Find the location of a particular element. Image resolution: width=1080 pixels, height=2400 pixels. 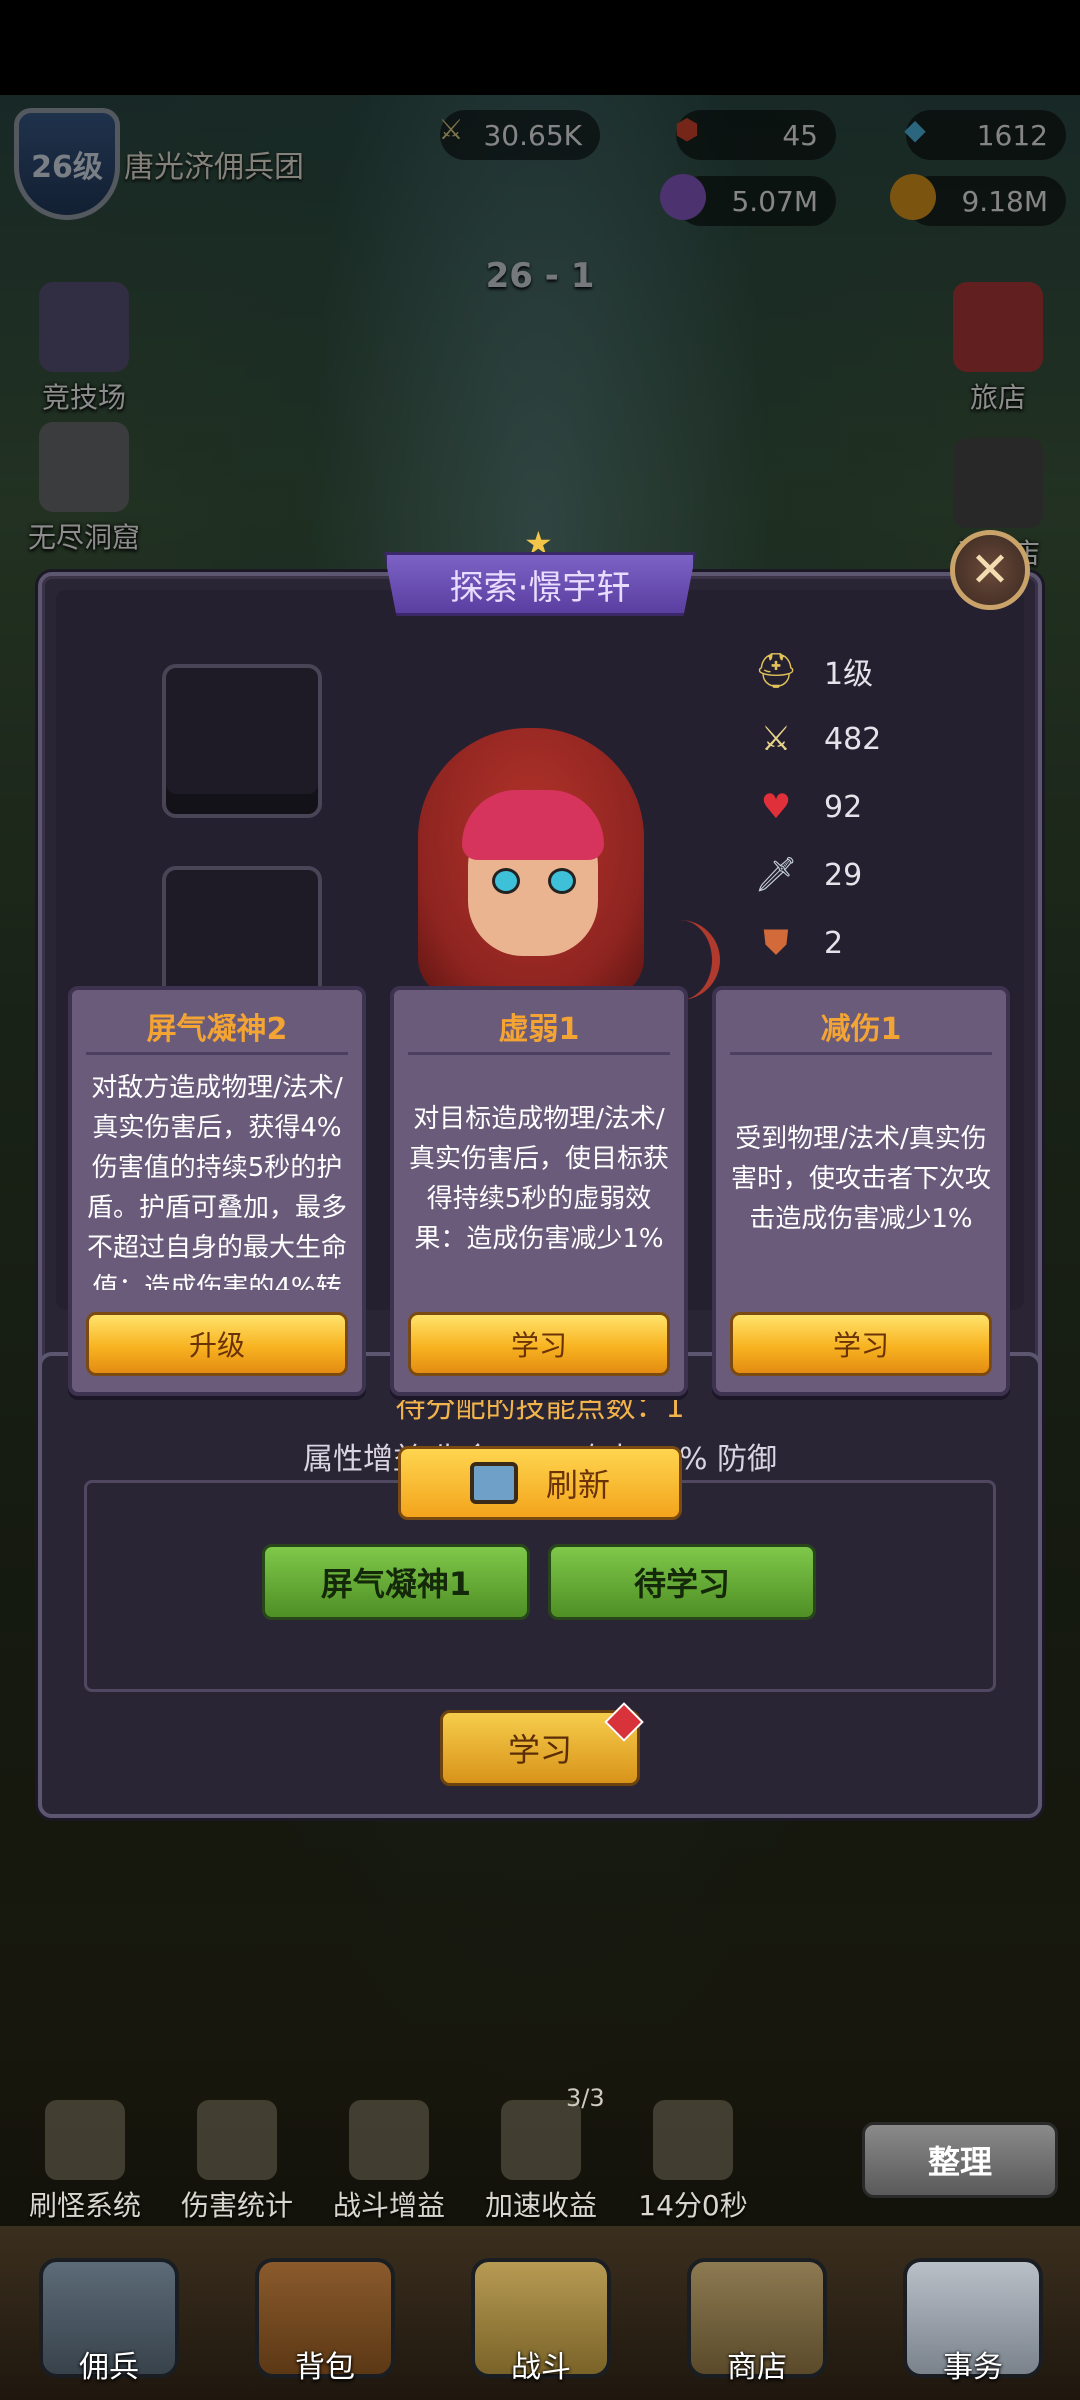

hourglass-icon is located at coordinates (541, 2140).